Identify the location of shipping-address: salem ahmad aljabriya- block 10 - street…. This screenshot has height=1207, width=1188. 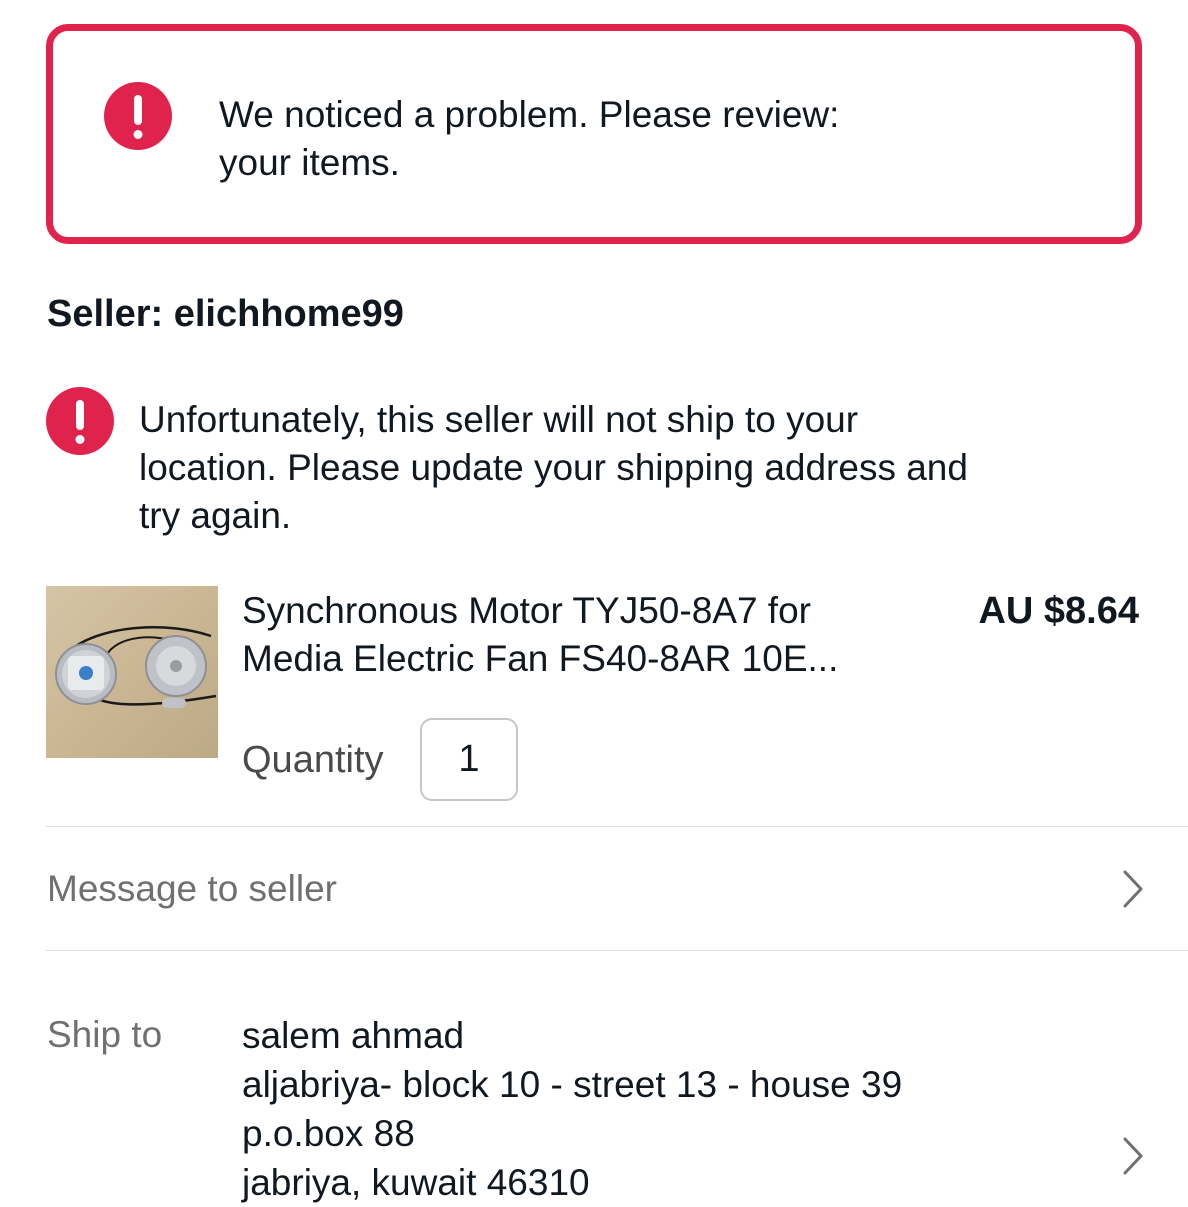
(572, 1109).